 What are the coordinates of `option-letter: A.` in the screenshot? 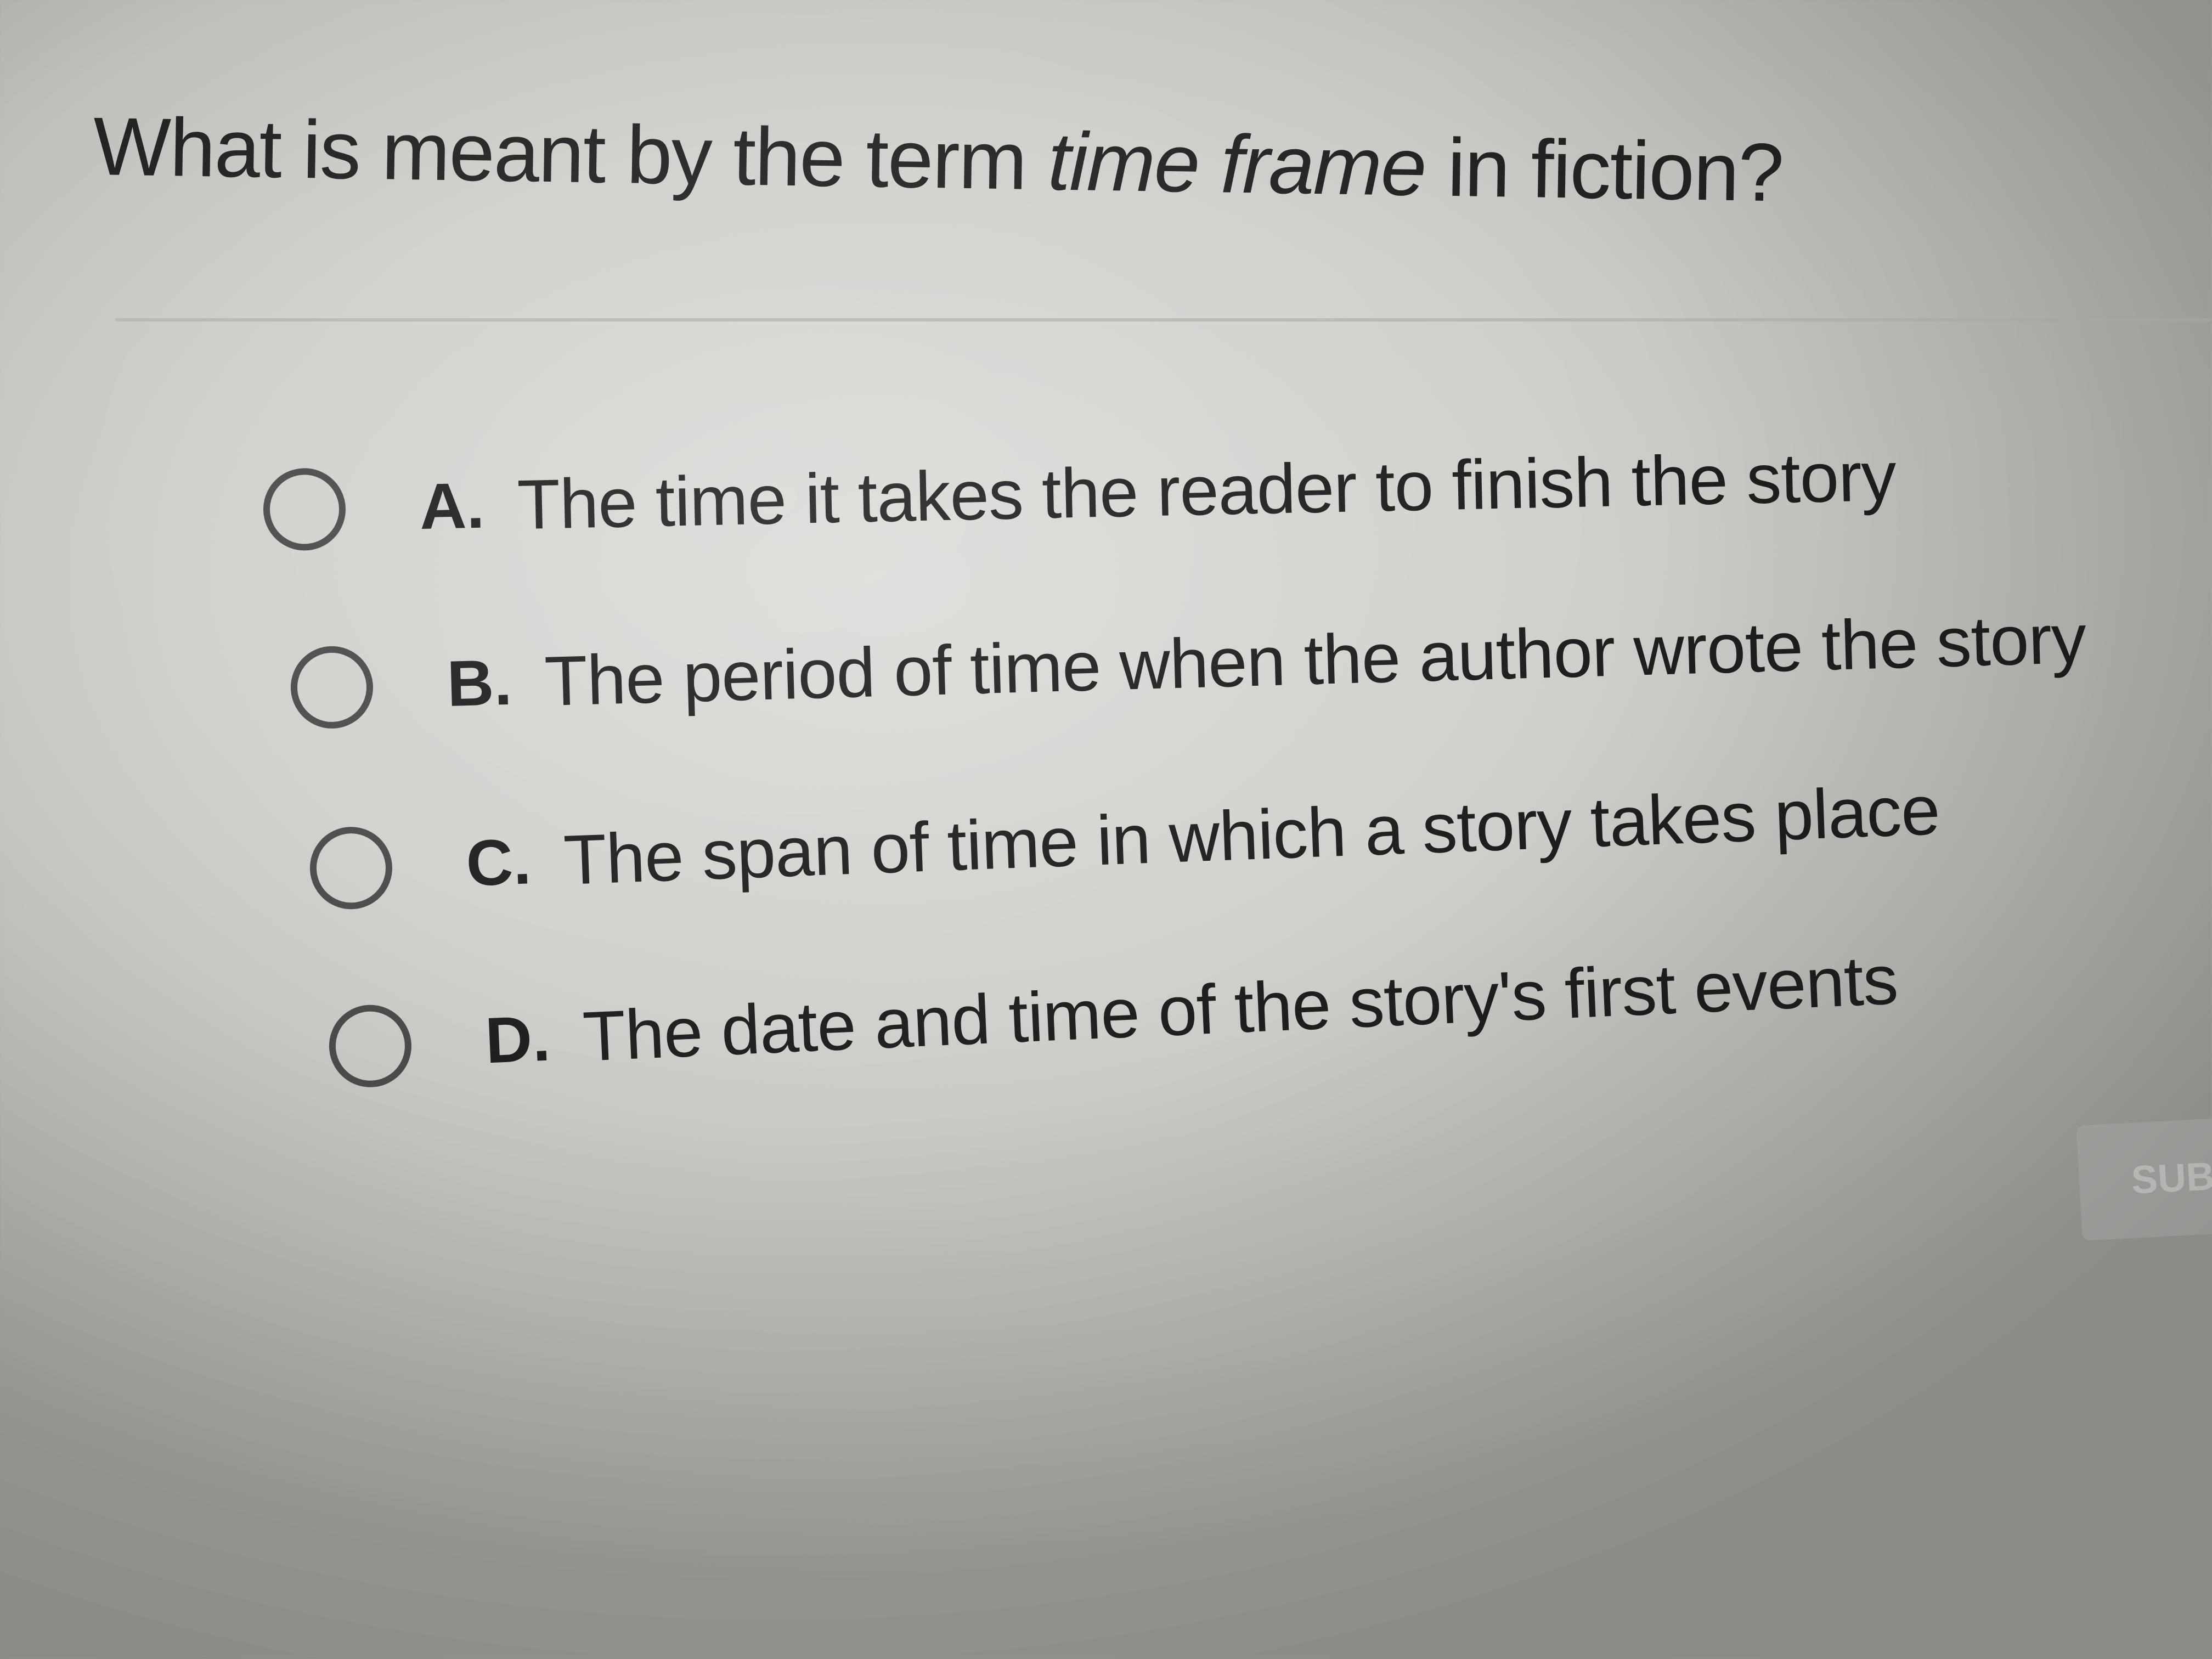 It's located at (453, 507).